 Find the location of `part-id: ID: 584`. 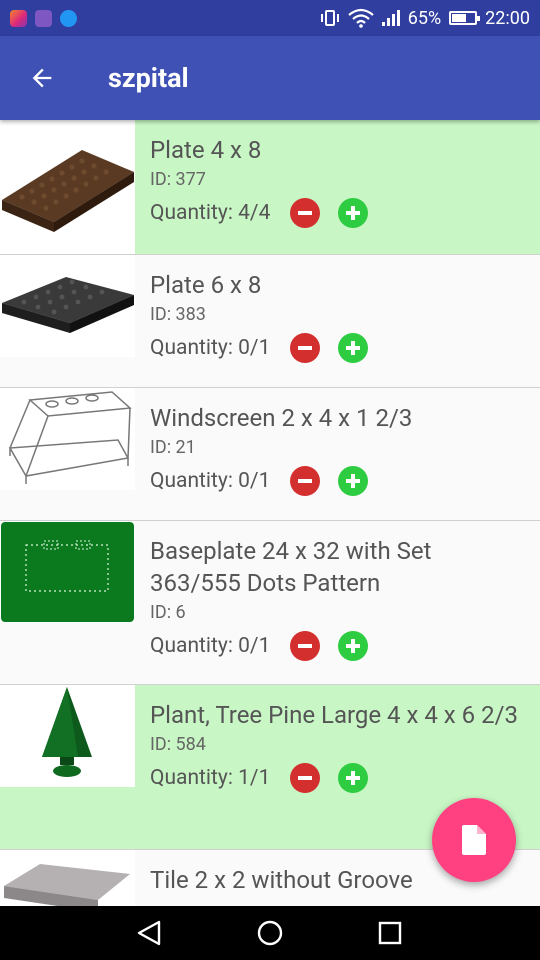

part-id: ID: 584 is located at coordinates (178, 744).